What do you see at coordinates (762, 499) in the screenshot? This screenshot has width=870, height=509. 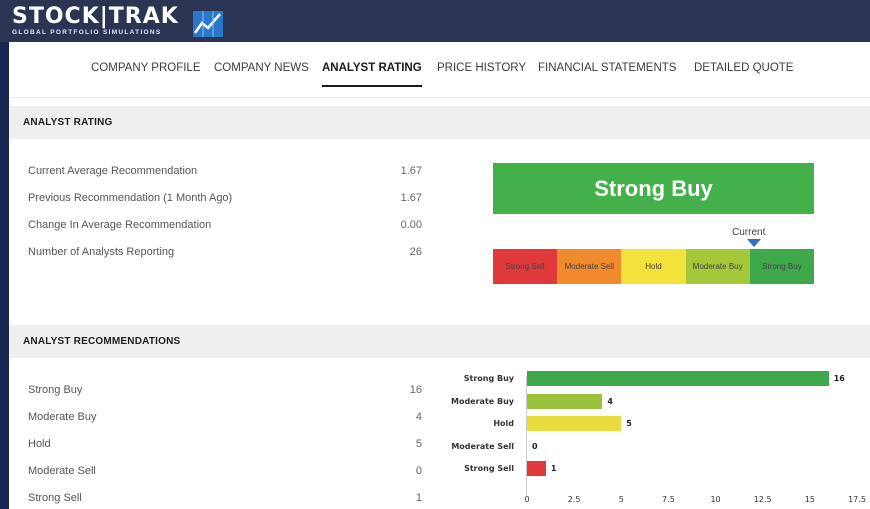 I see `x-tick-label: 12.5` at bounding box center [762, 499].